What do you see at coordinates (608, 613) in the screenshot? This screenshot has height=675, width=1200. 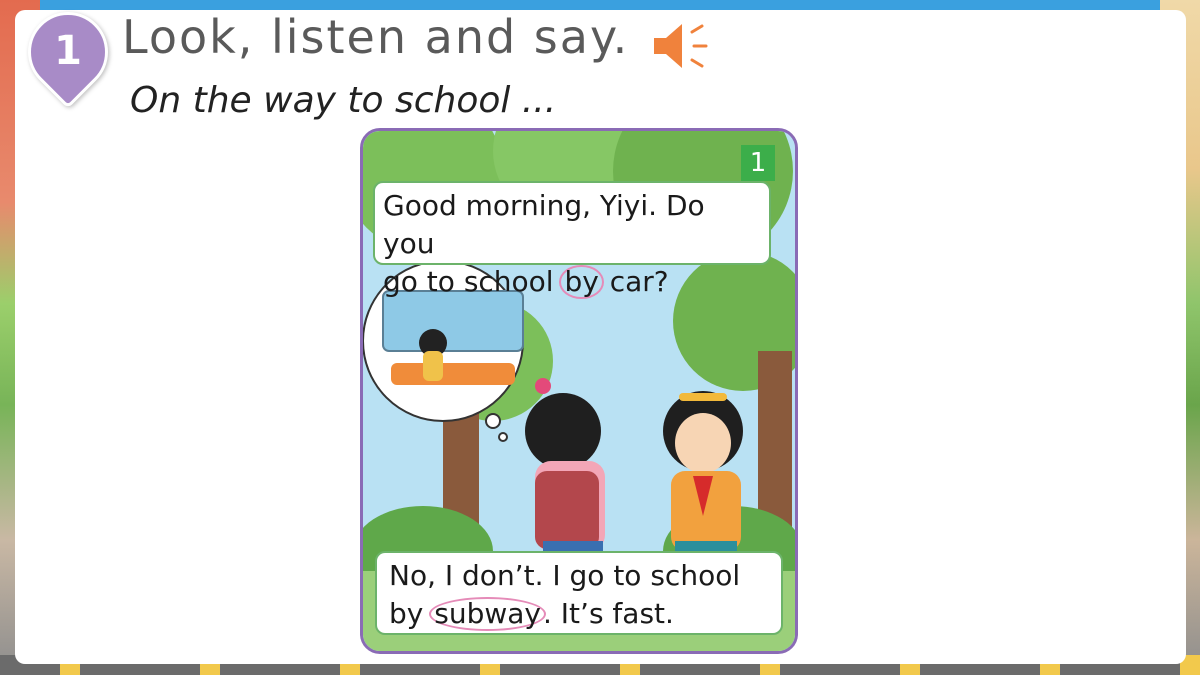 I see `answer-text-after: . It’s fast.` at bounding box center [608, 613].